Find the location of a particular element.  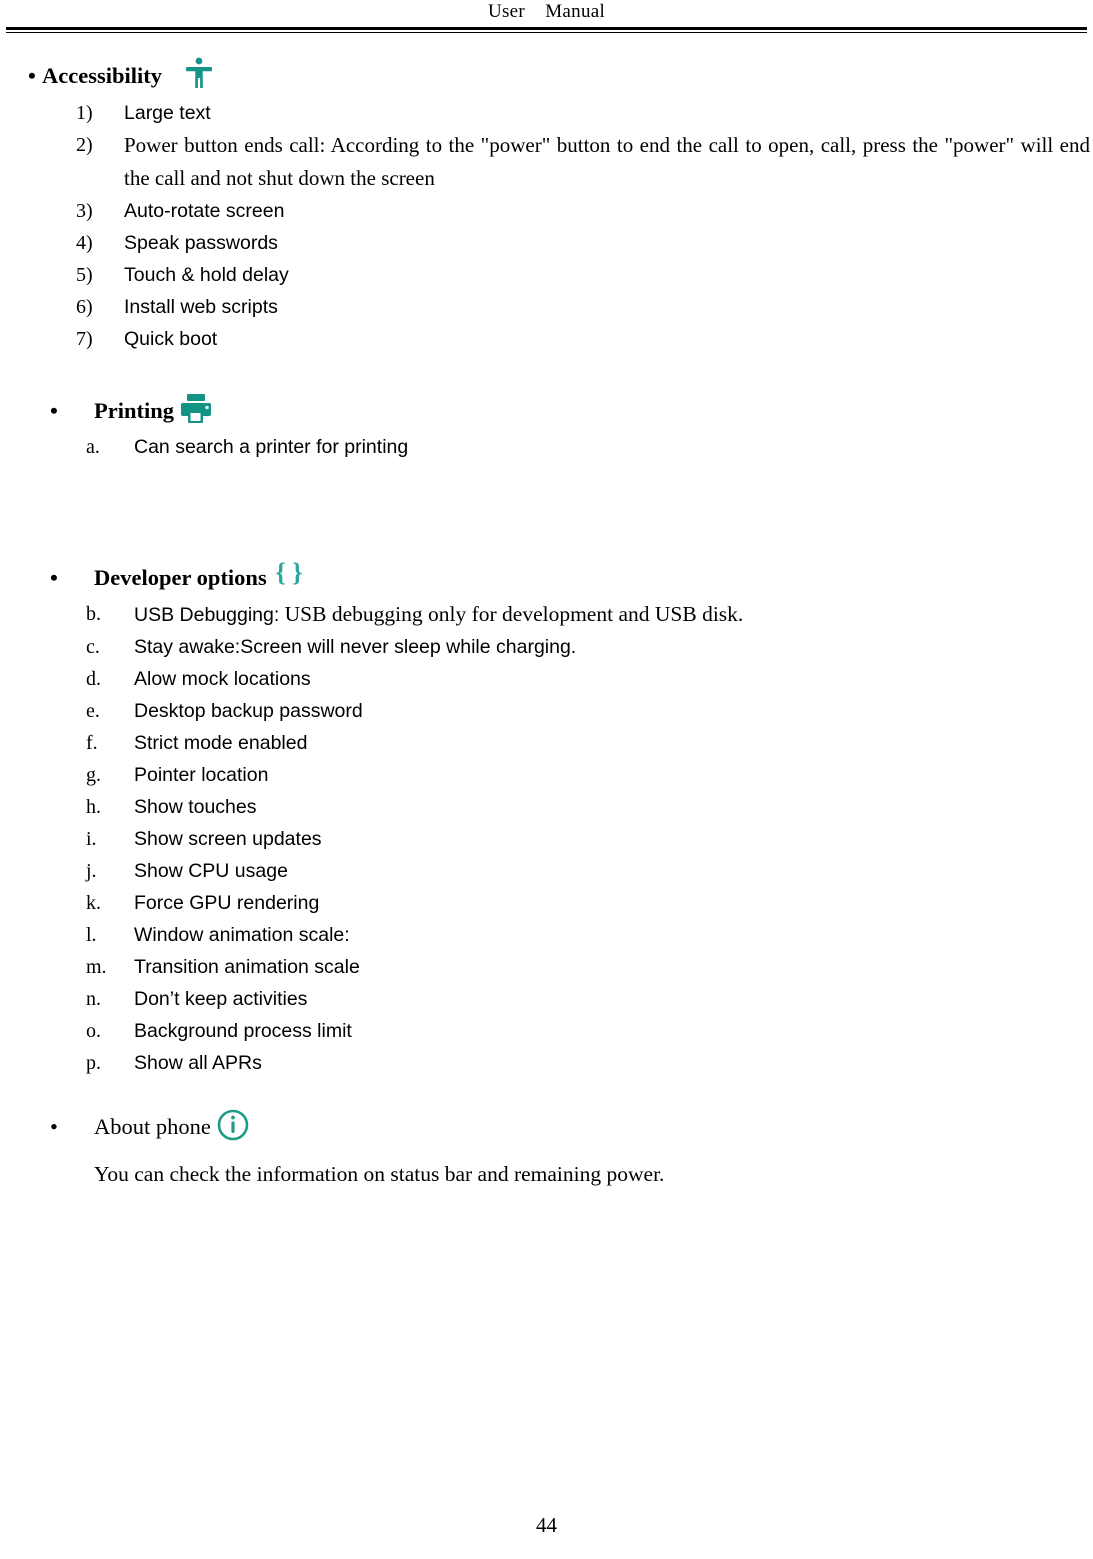

list-item: 6) Install web scripts is located at coordinates (583, 307).